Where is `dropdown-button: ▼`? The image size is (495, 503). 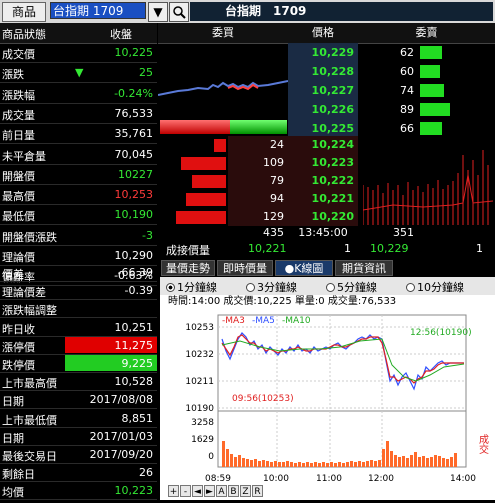 dropdown-button: ▼ is located at coordinates (158, 12).